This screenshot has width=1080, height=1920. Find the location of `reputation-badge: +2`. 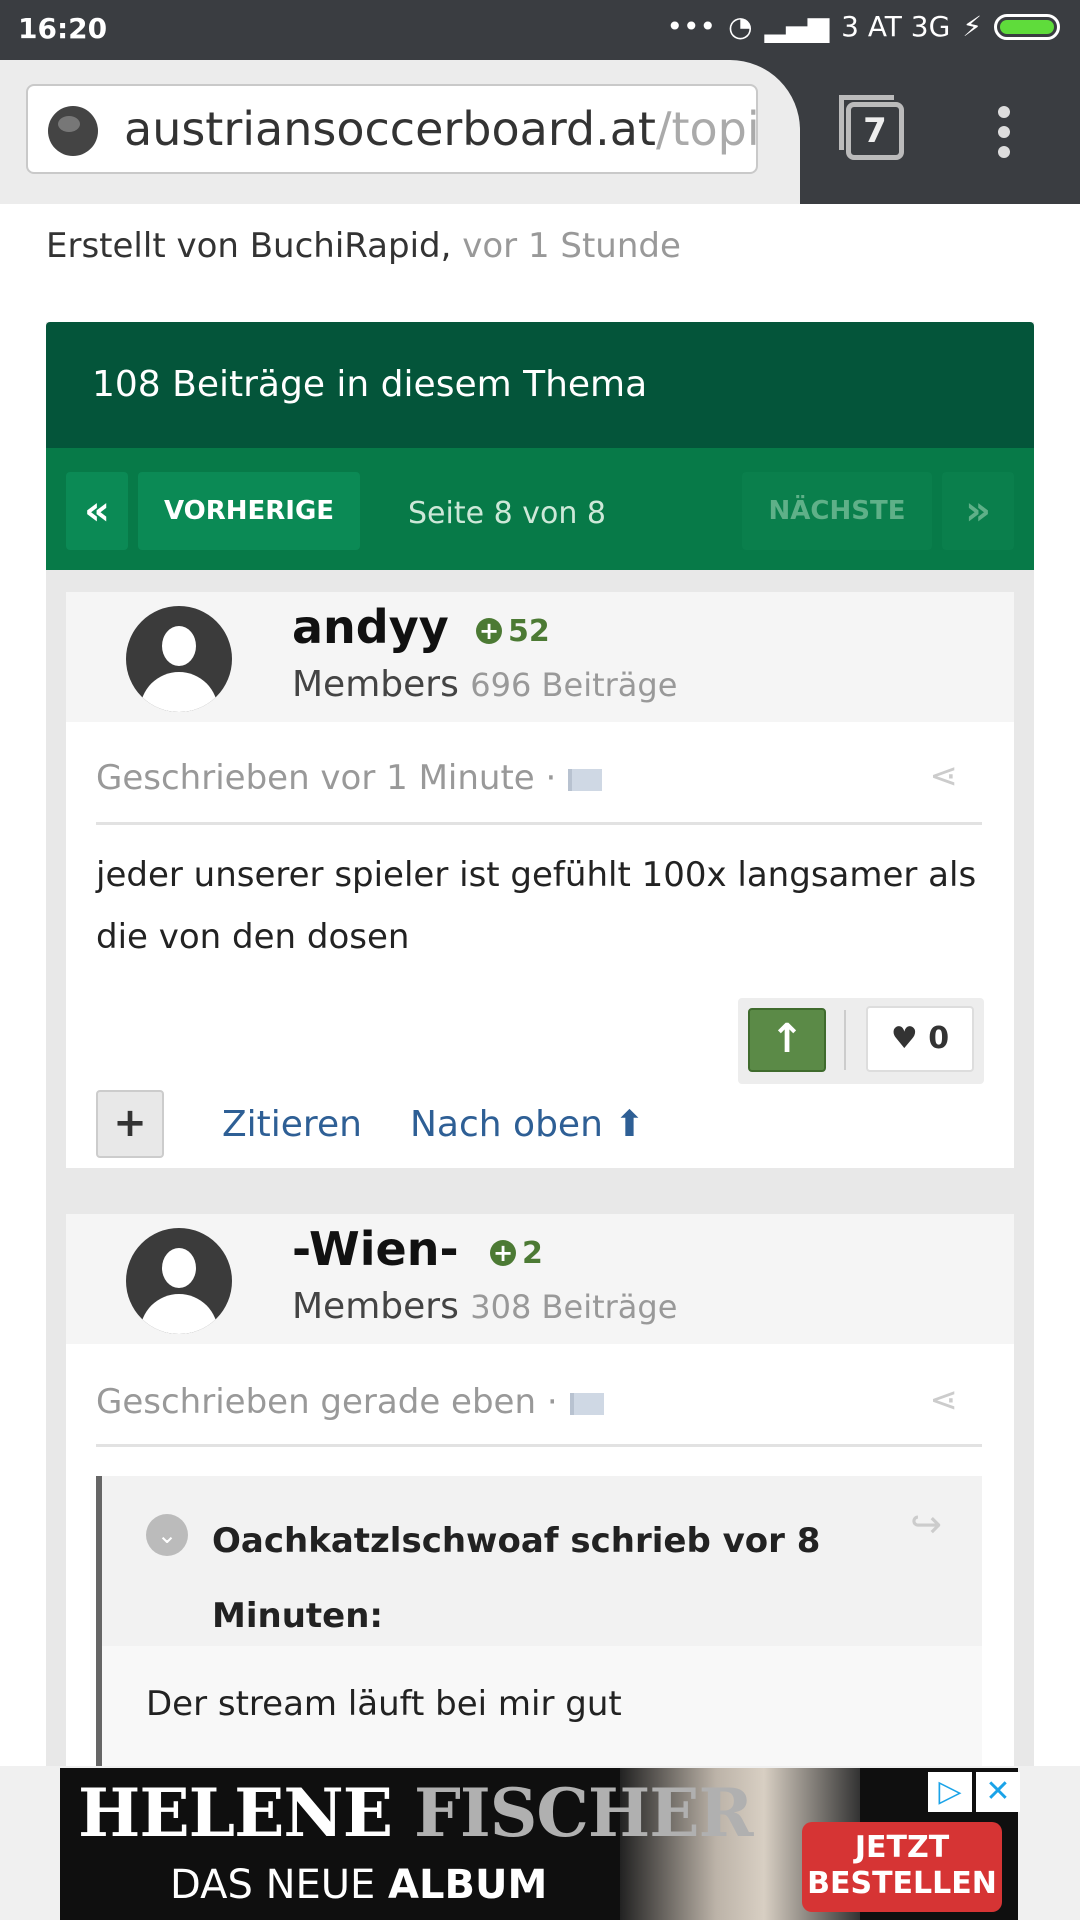

reputation-badge: +2 is located at coordinates (516, 1253).